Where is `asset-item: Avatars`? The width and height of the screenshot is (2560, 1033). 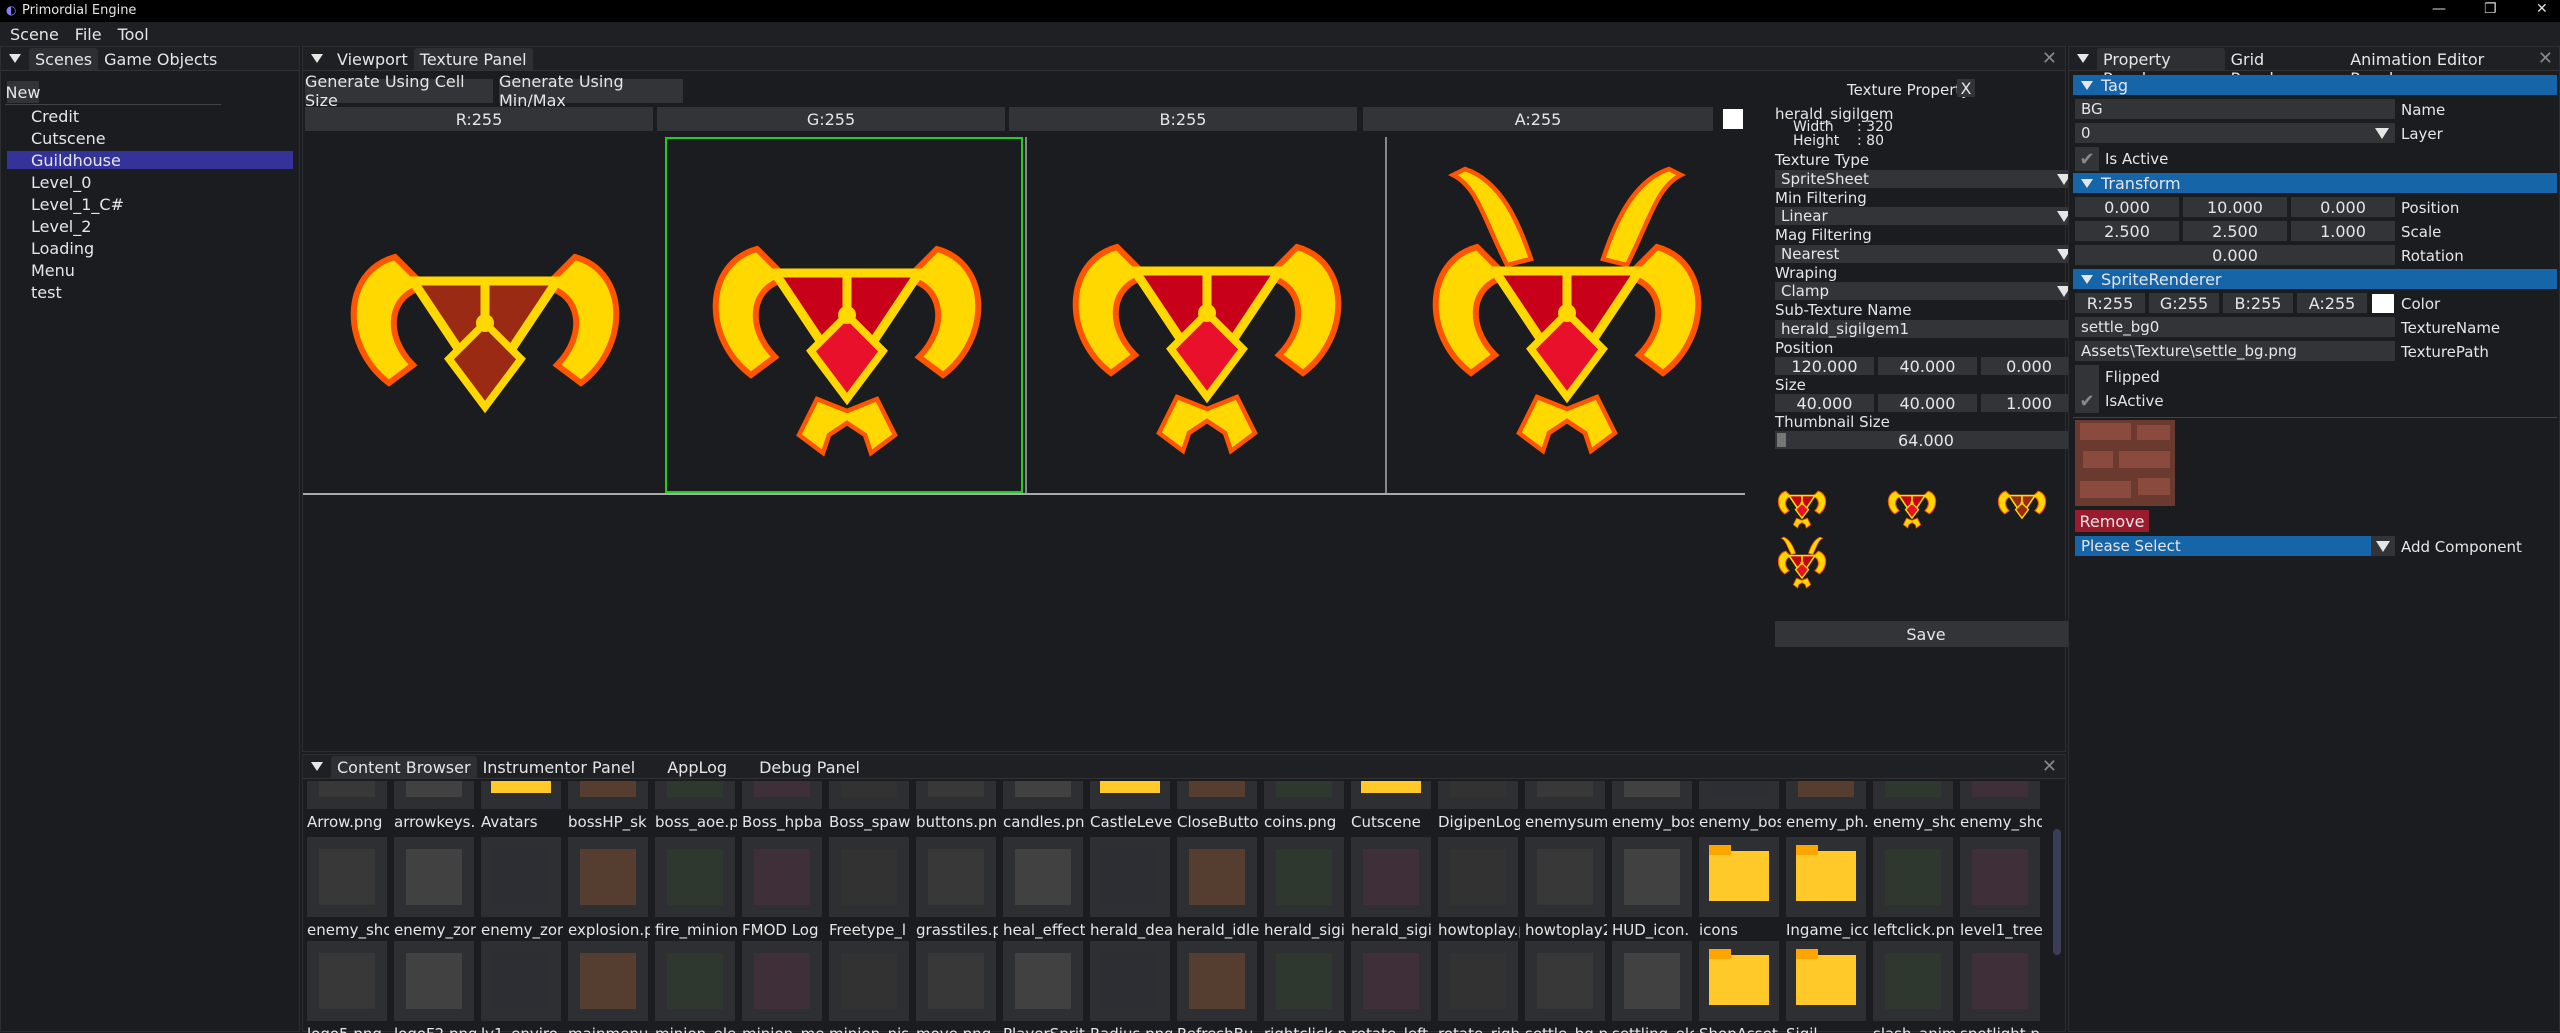
asset-item: Avatars is located at coordinates (521, 806).